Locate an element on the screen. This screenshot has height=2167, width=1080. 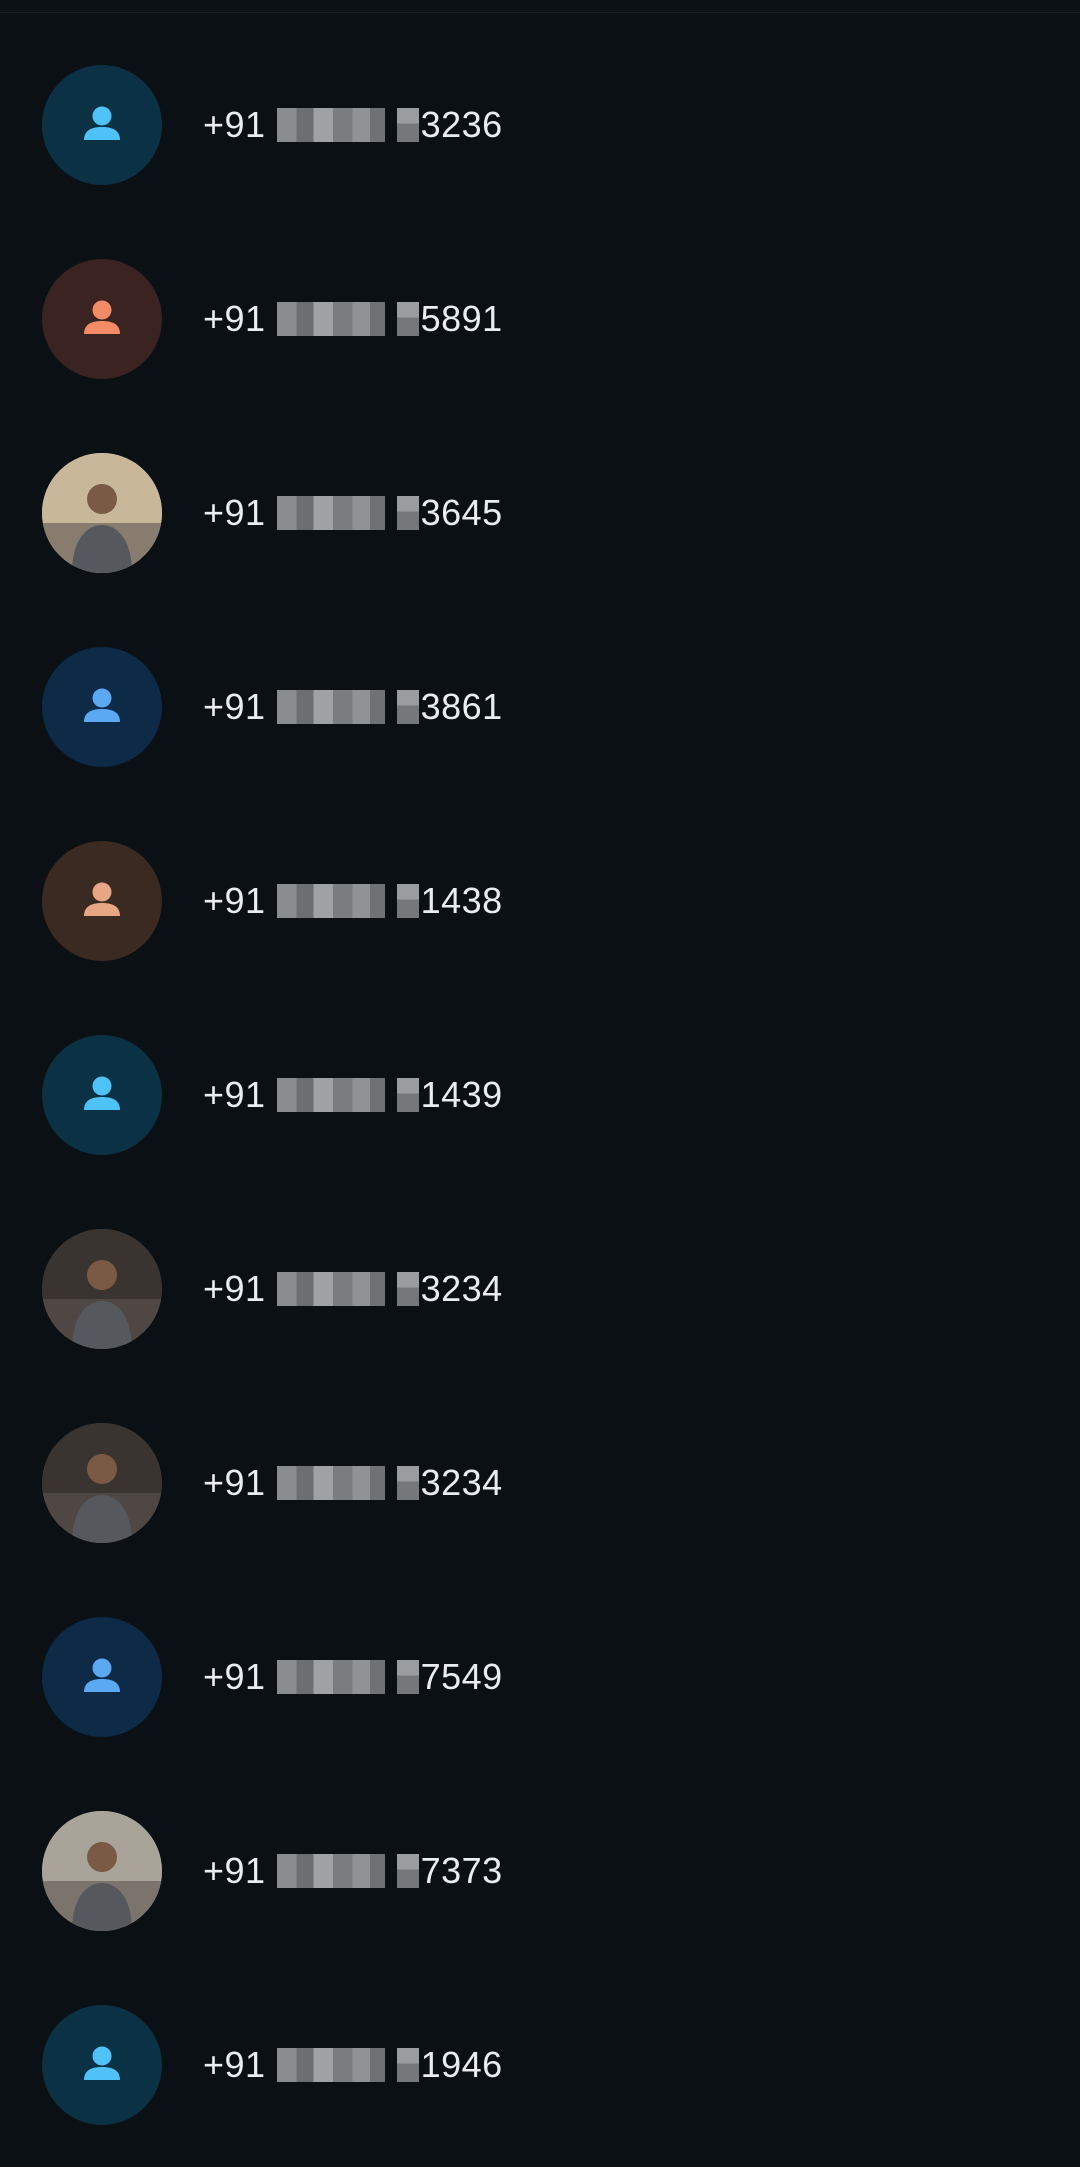
phone-number: +91 1946 is located at coordinates (353, 2064).